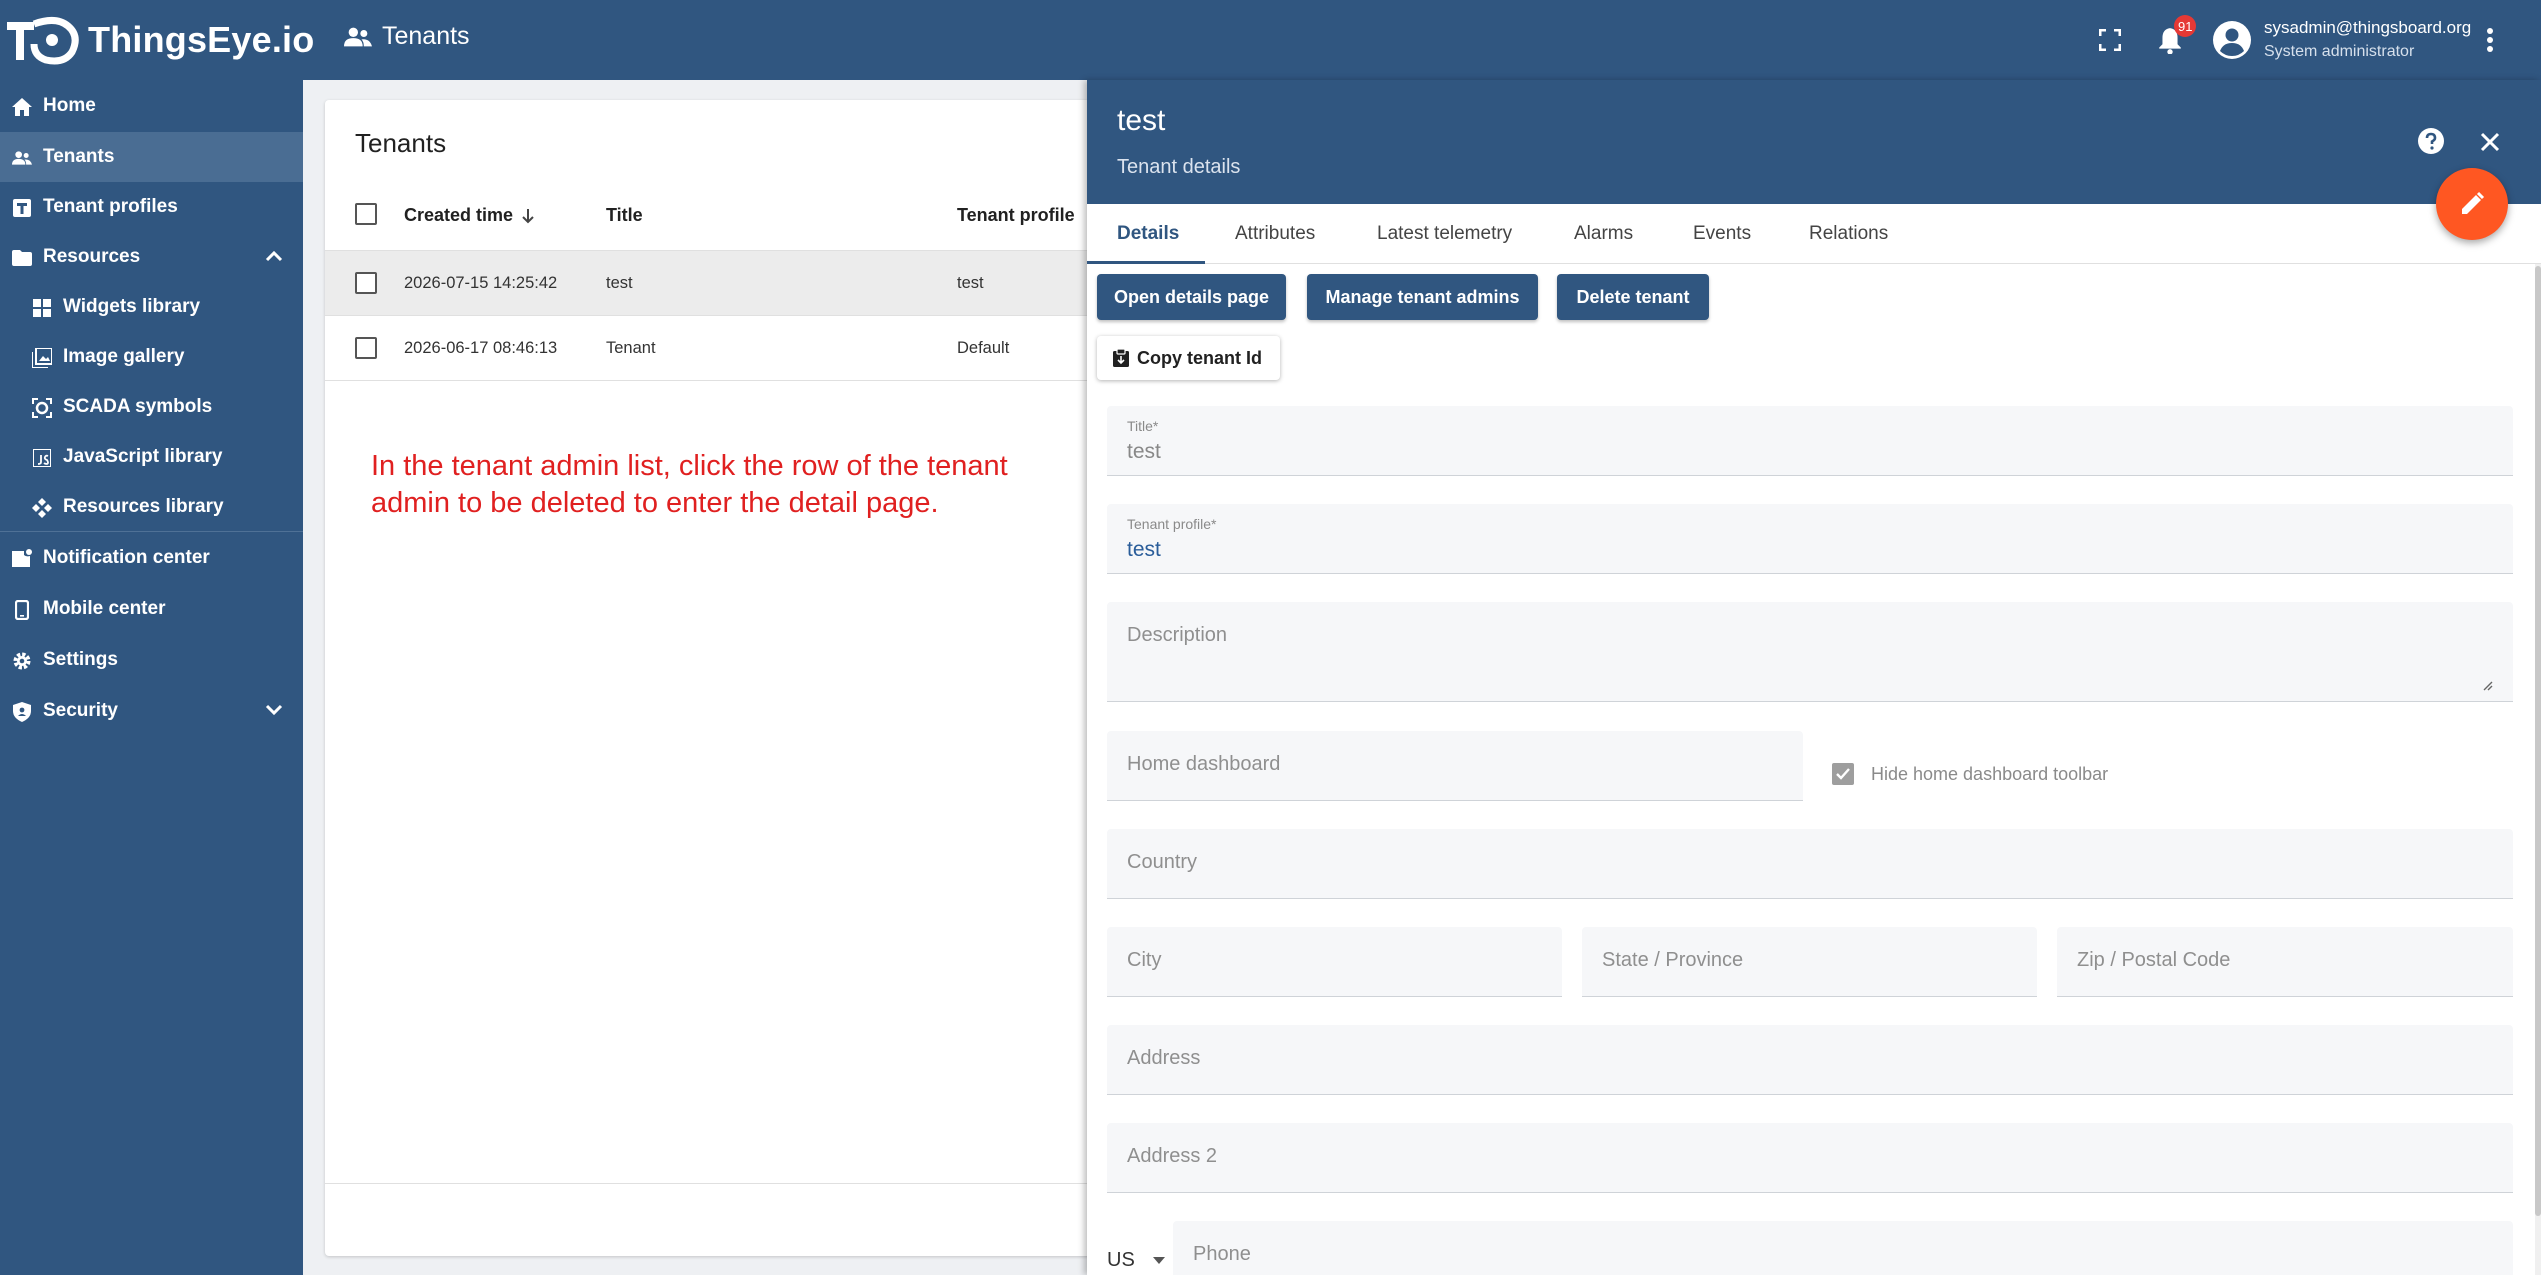  I want to click on breadcrumb: Tenants, so click(407, 36).